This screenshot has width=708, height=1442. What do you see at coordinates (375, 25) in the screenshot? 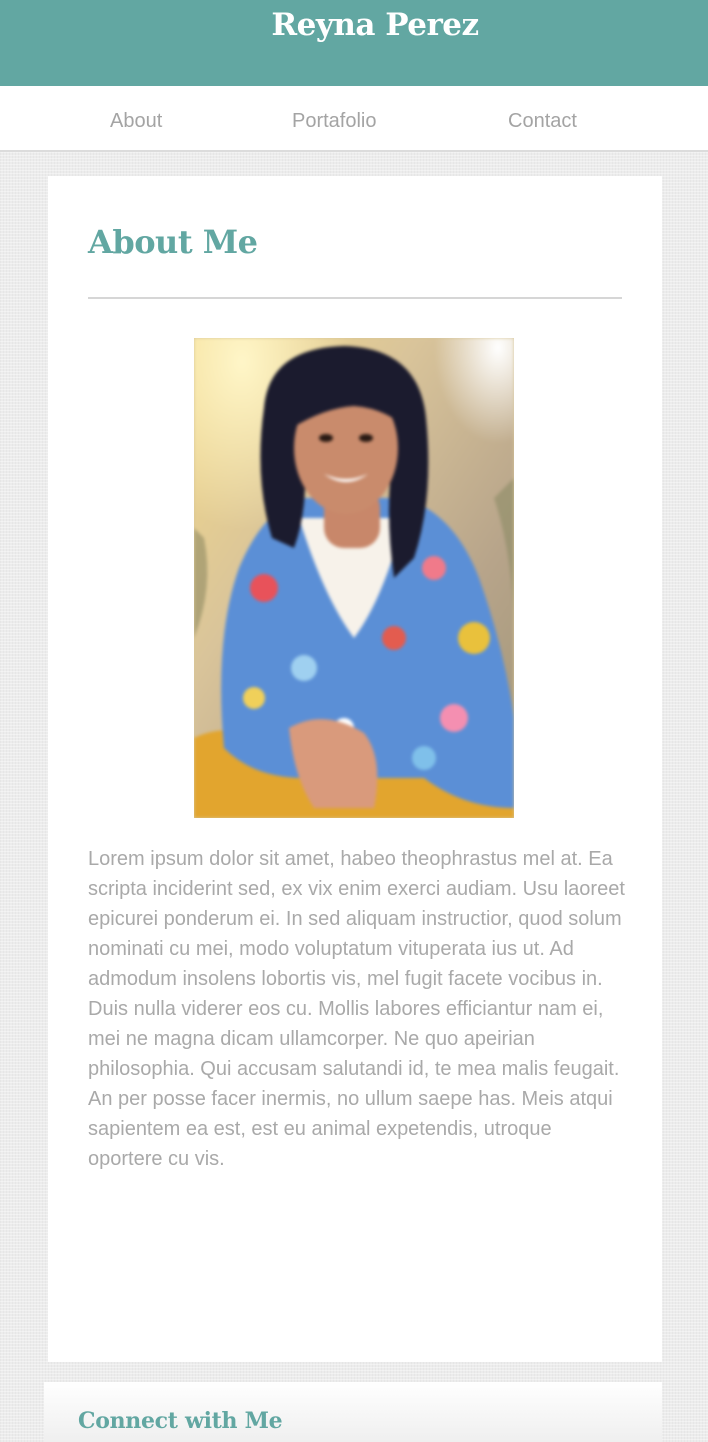
I see `site-title: Reyna Perez` at bounding box center [375, 25].